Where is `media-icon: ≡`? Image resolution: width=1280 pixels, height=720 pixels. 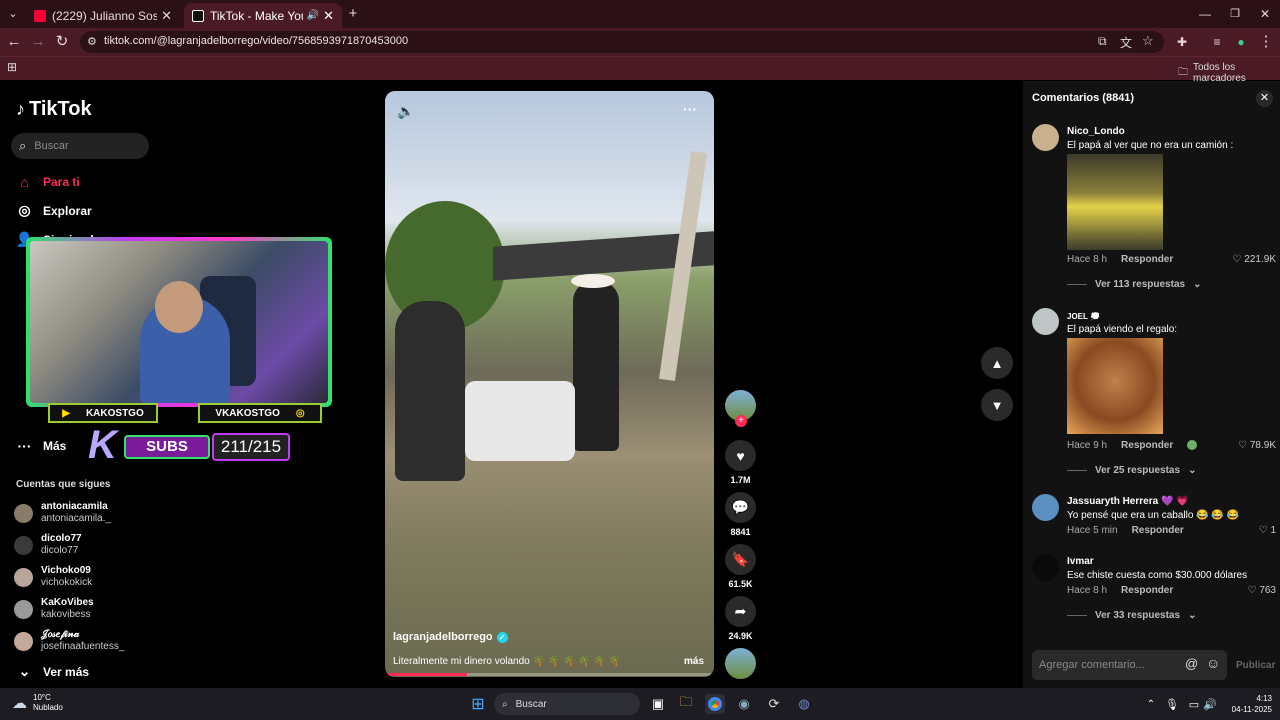 media-icon: ≡ is located at coordinates (1217, 42).